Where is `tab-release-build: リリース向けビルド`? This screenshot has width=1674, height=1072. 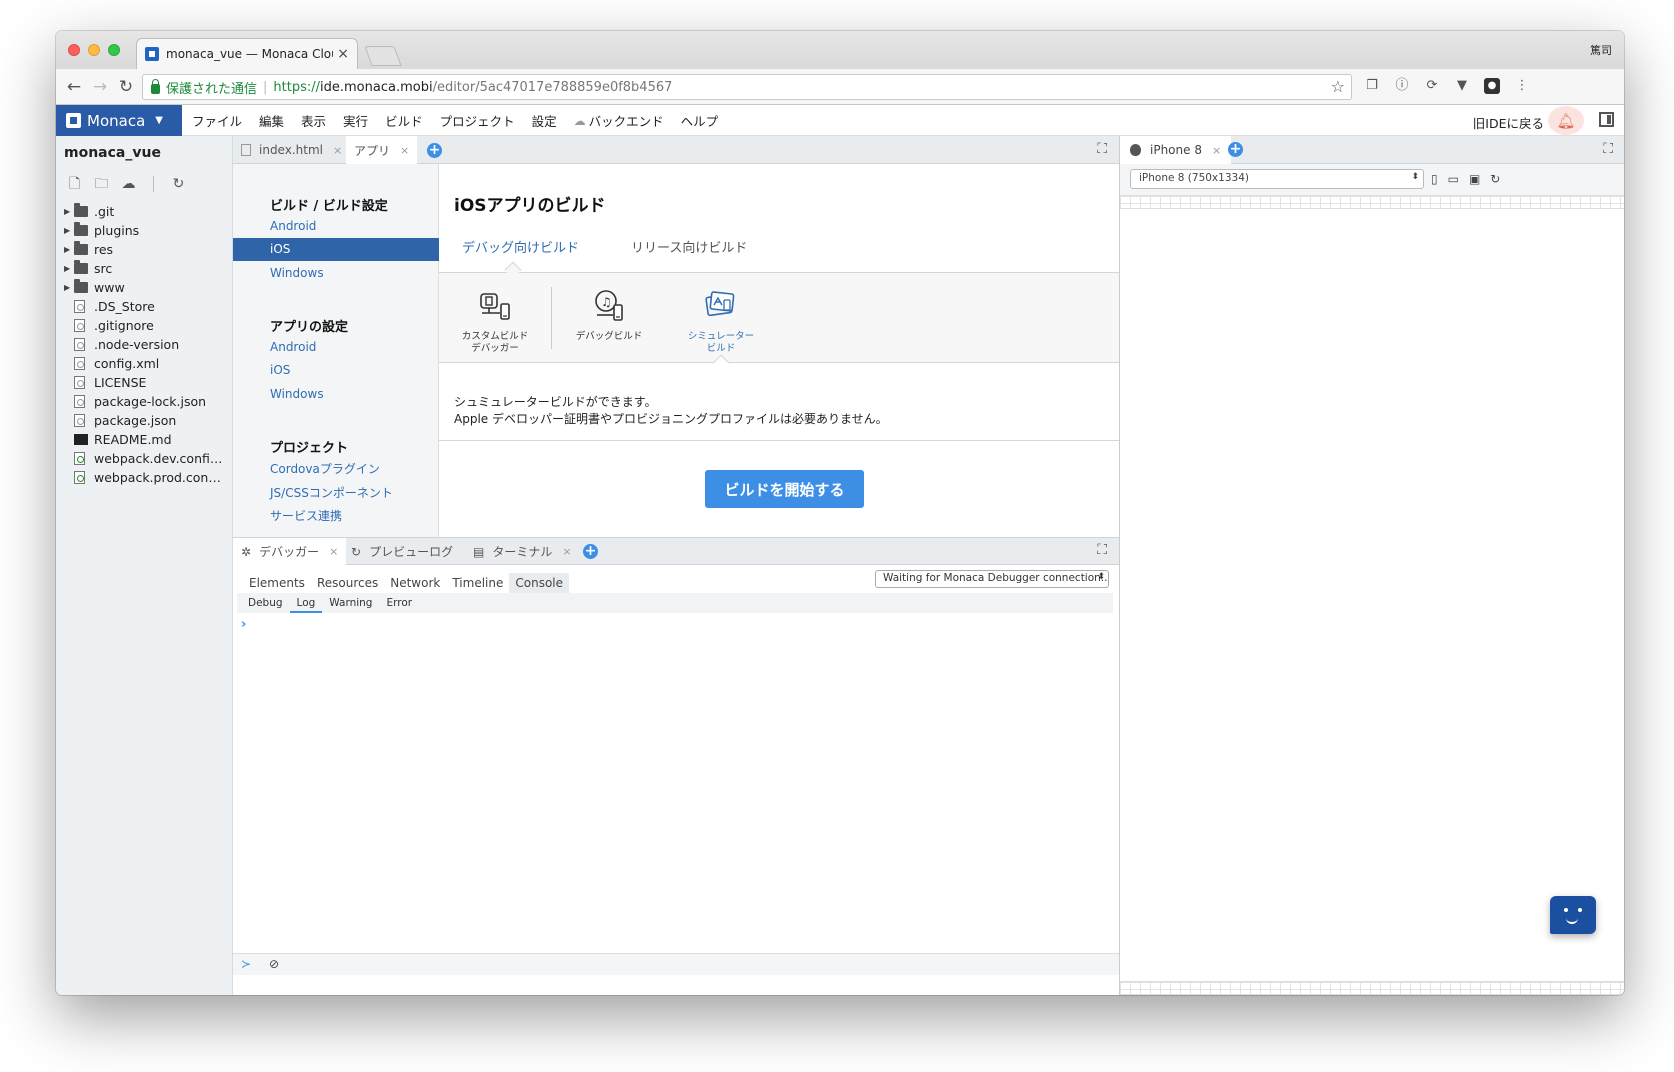
tab-release-build: リリース向けビルド is located at coordinates (689, 246).